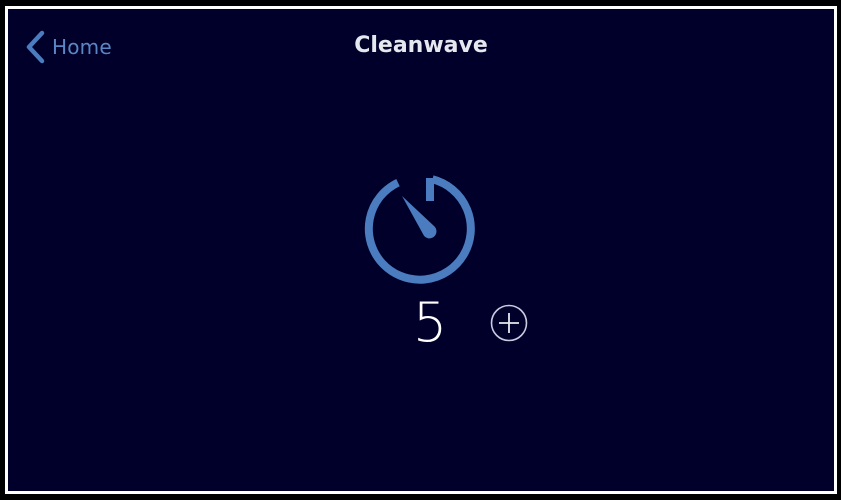  What do you see at coordinates (421, 45) in the screenshot?
I see `page-title: Cleanwave` at bounding box center [421, 45].